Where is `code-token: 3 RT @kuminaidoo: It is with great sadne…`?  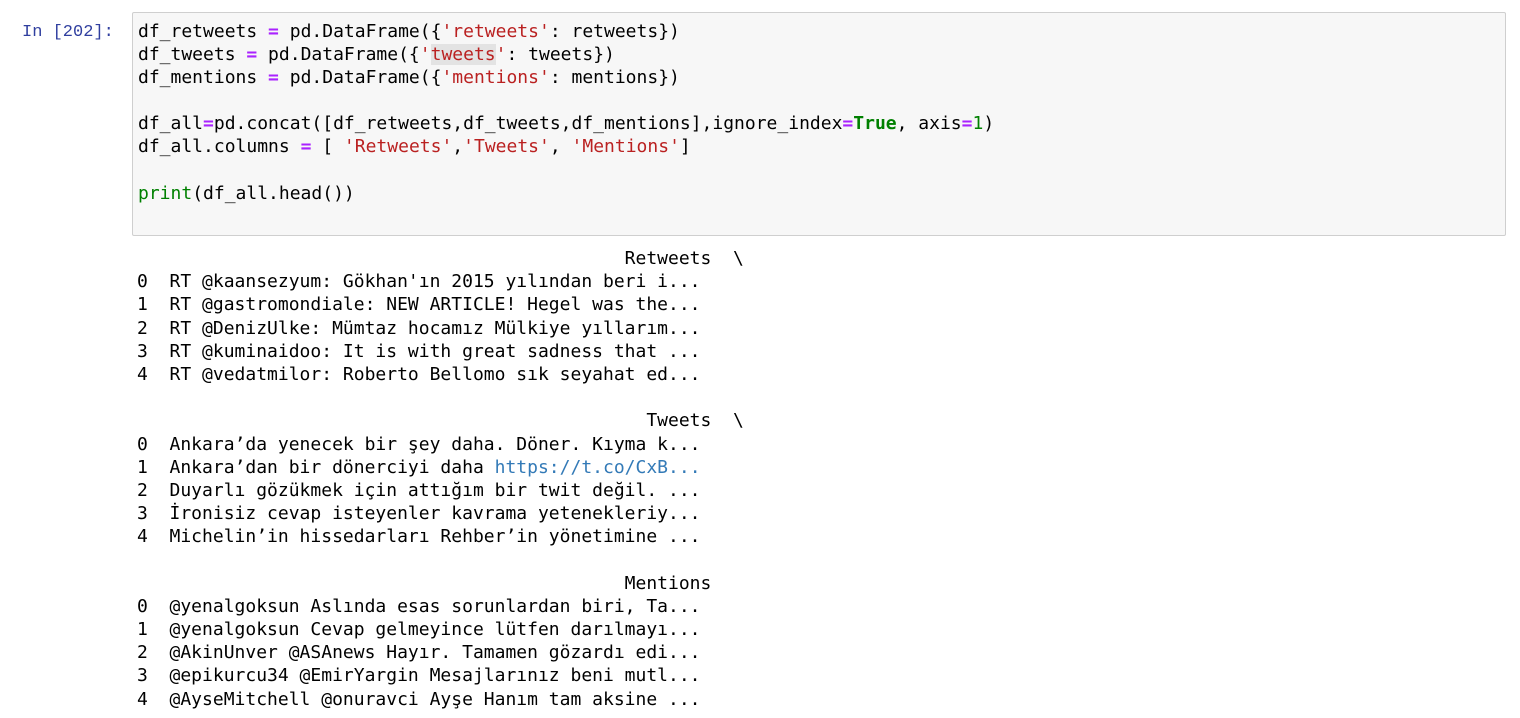 code-token: 3 RT @kuminaidoo: It is with great sadne… is located at coordinates (419, 351).